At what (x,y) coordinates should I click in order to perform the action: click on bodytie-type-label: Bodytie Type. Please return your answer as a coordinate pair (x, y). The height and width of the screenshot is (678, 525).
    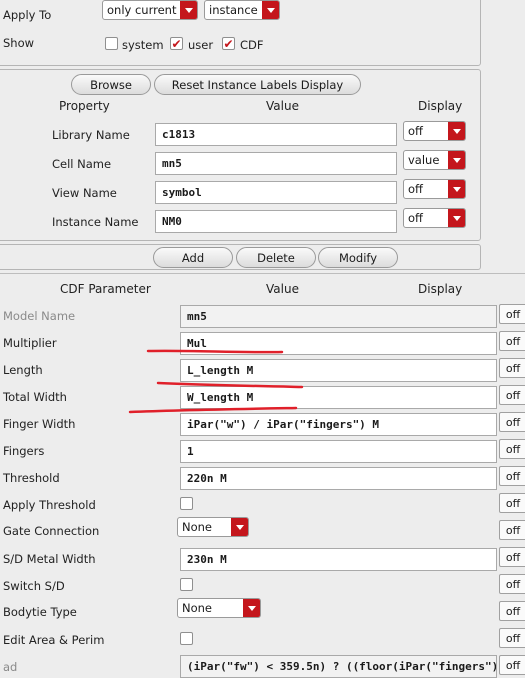
    Looking at the image, I should click on (40, 612).